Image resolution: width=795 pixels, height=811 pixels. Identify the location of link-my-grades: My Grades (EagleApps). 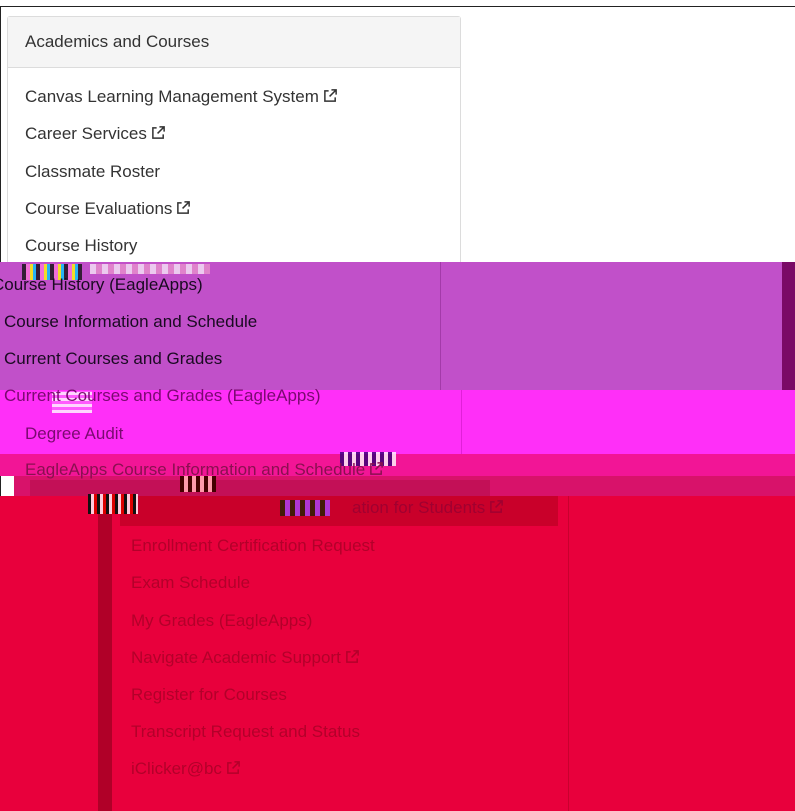
(221, 621).